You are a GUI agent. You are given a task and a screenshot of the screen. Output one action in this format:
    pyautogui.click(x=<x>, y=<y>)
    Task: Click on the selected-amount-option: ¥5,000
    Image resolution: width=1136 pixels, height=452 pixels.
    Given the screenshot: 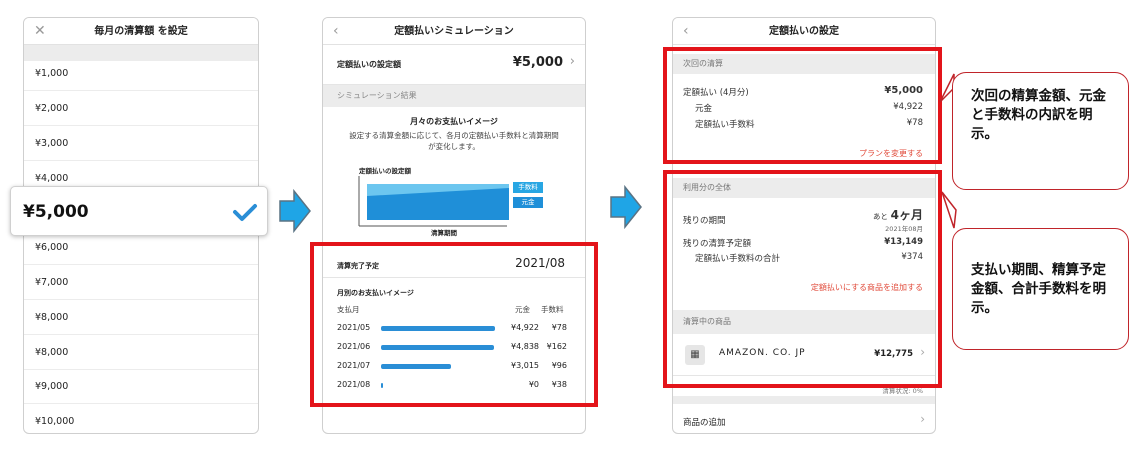 What is the action you would take?
    pyautogui.click(x=139, y=211)
    